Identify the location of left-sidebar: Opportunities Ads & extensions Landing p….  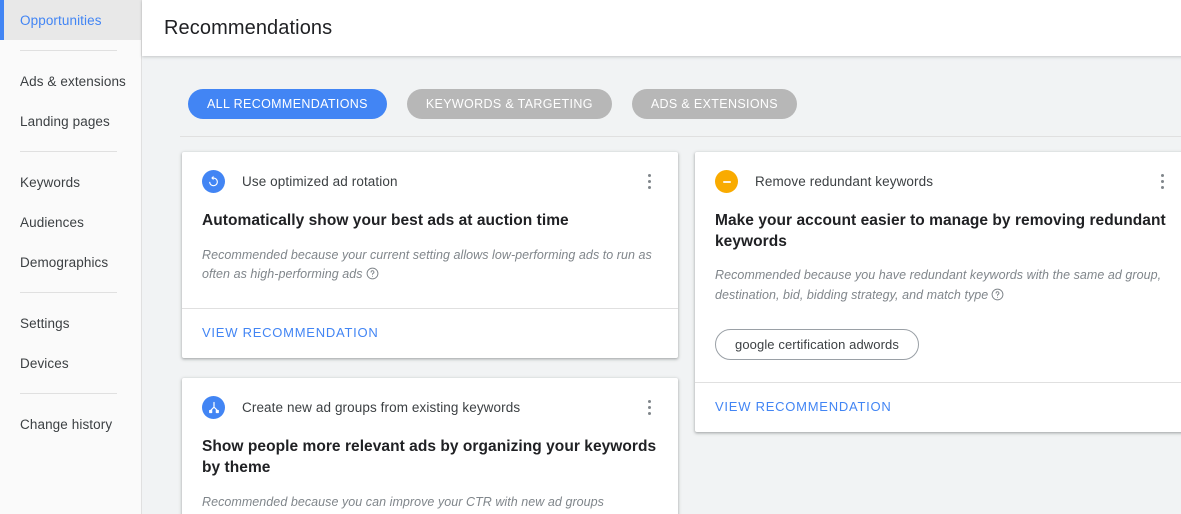
(71, 257).